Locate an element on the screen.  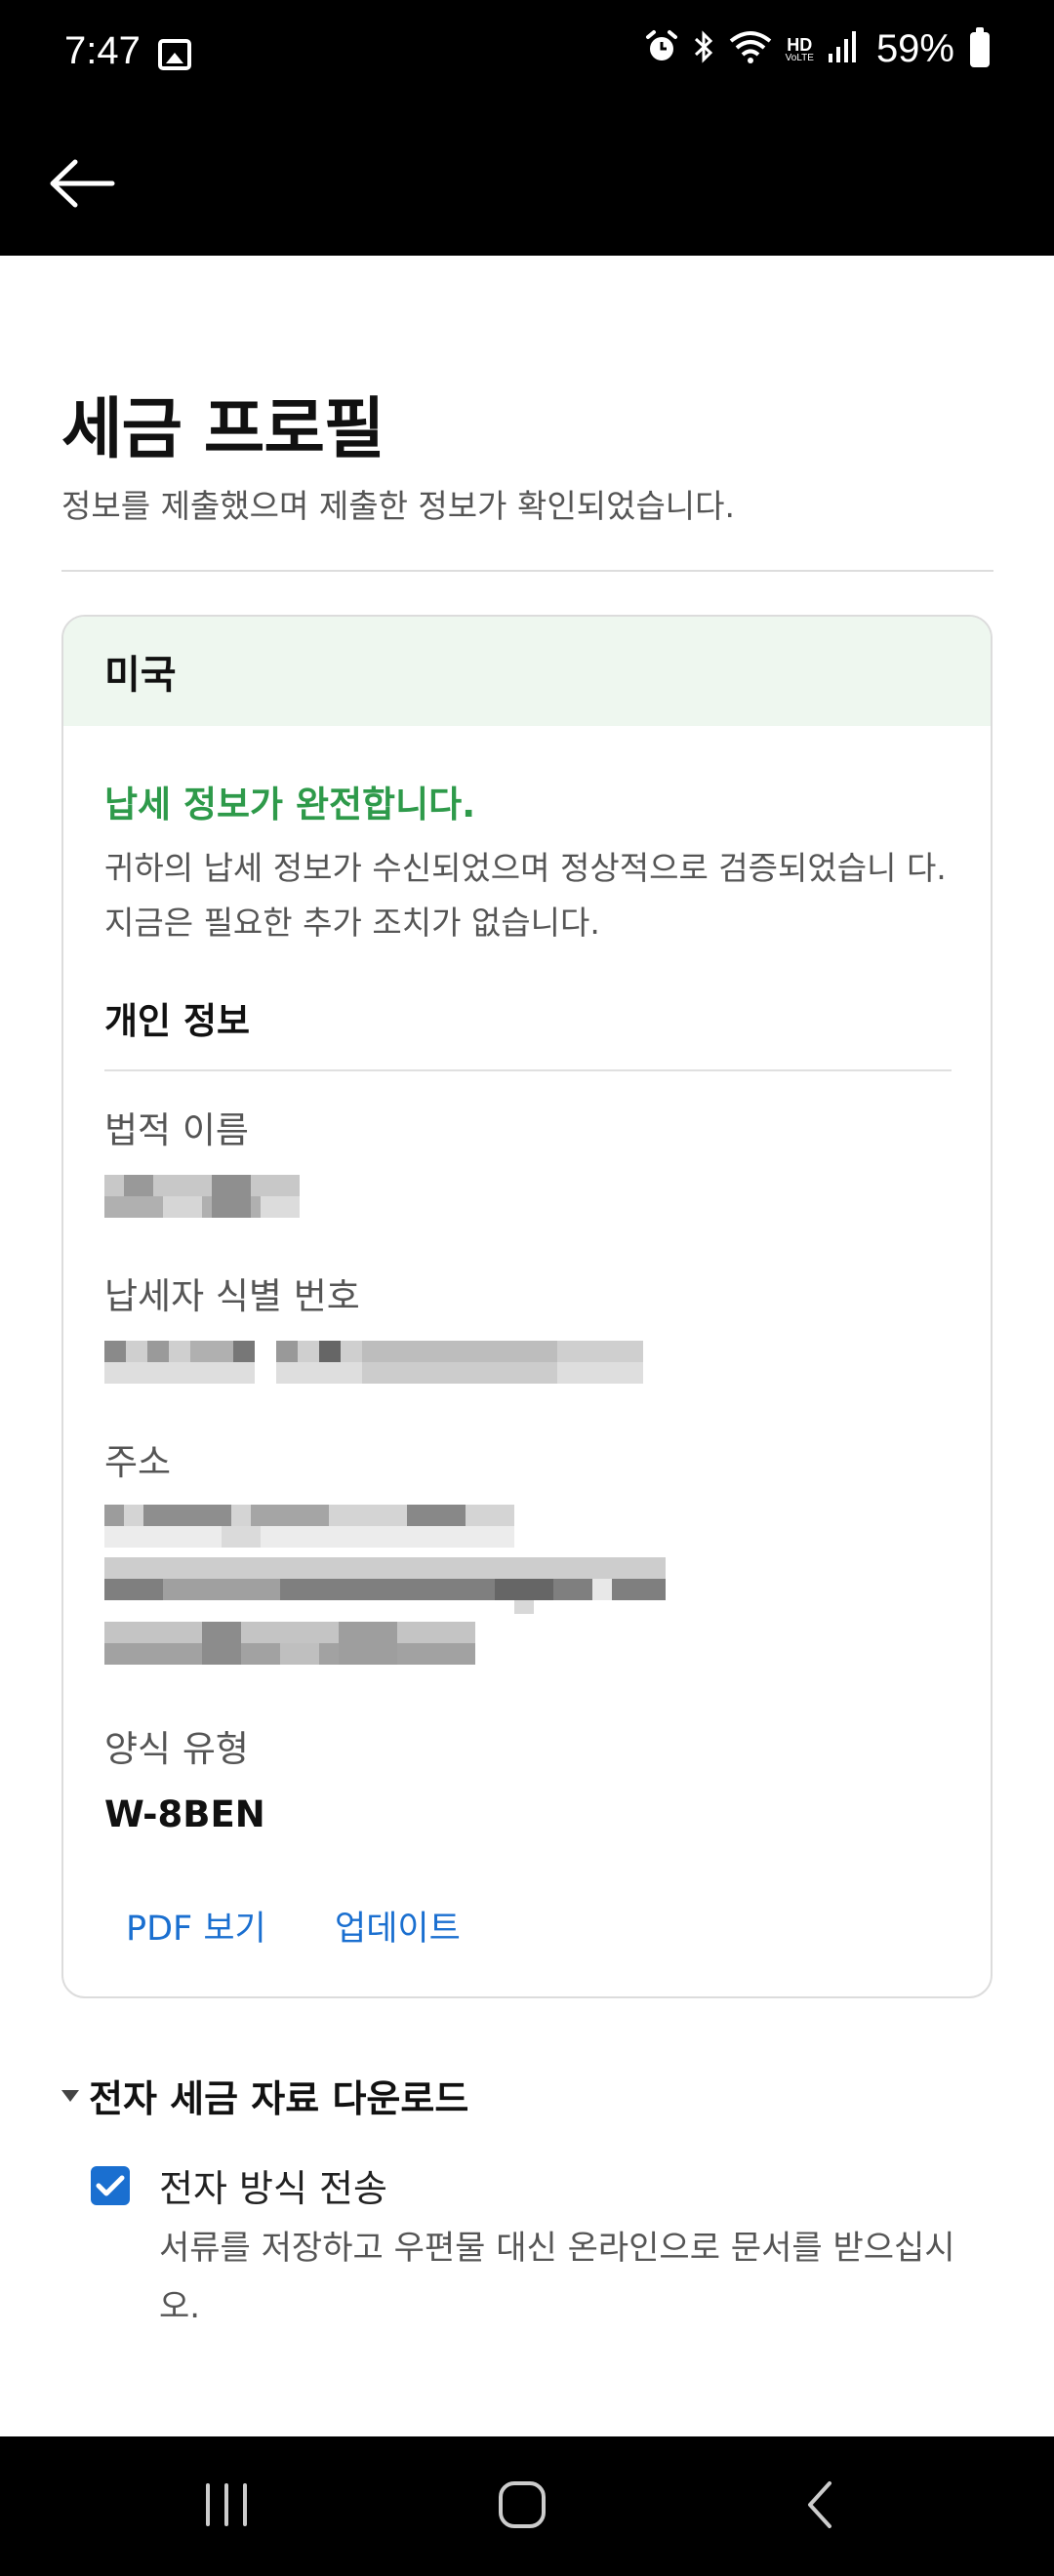
recent-apps-button is located at coordinates (227, 2505).